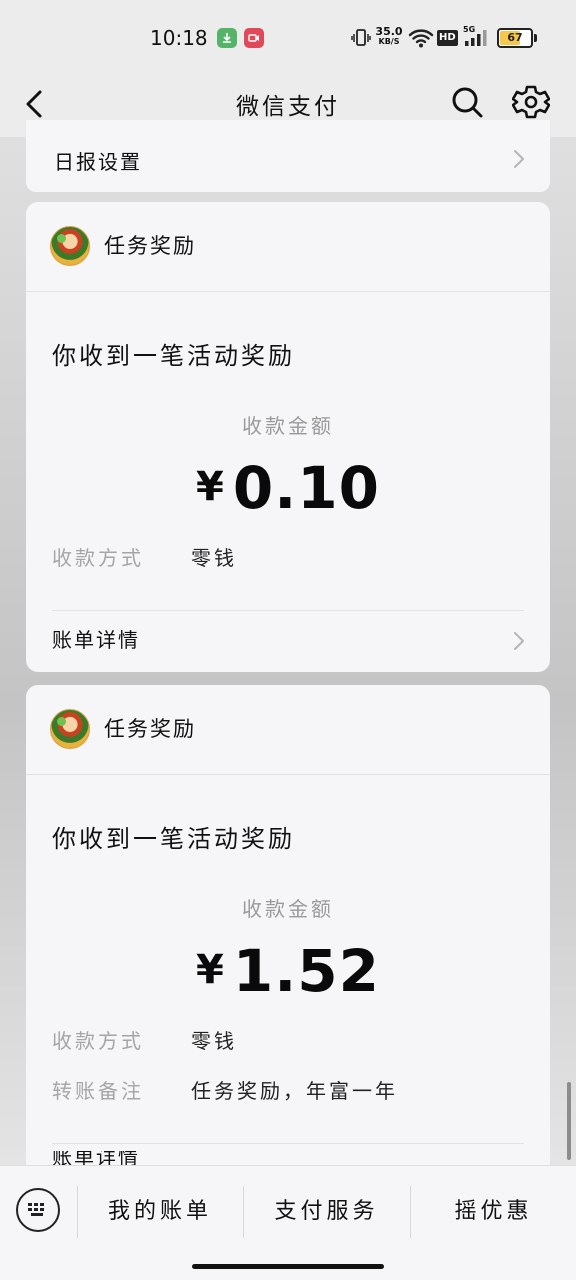  I want to click on amount: ¥0.10, so click(288, 488).